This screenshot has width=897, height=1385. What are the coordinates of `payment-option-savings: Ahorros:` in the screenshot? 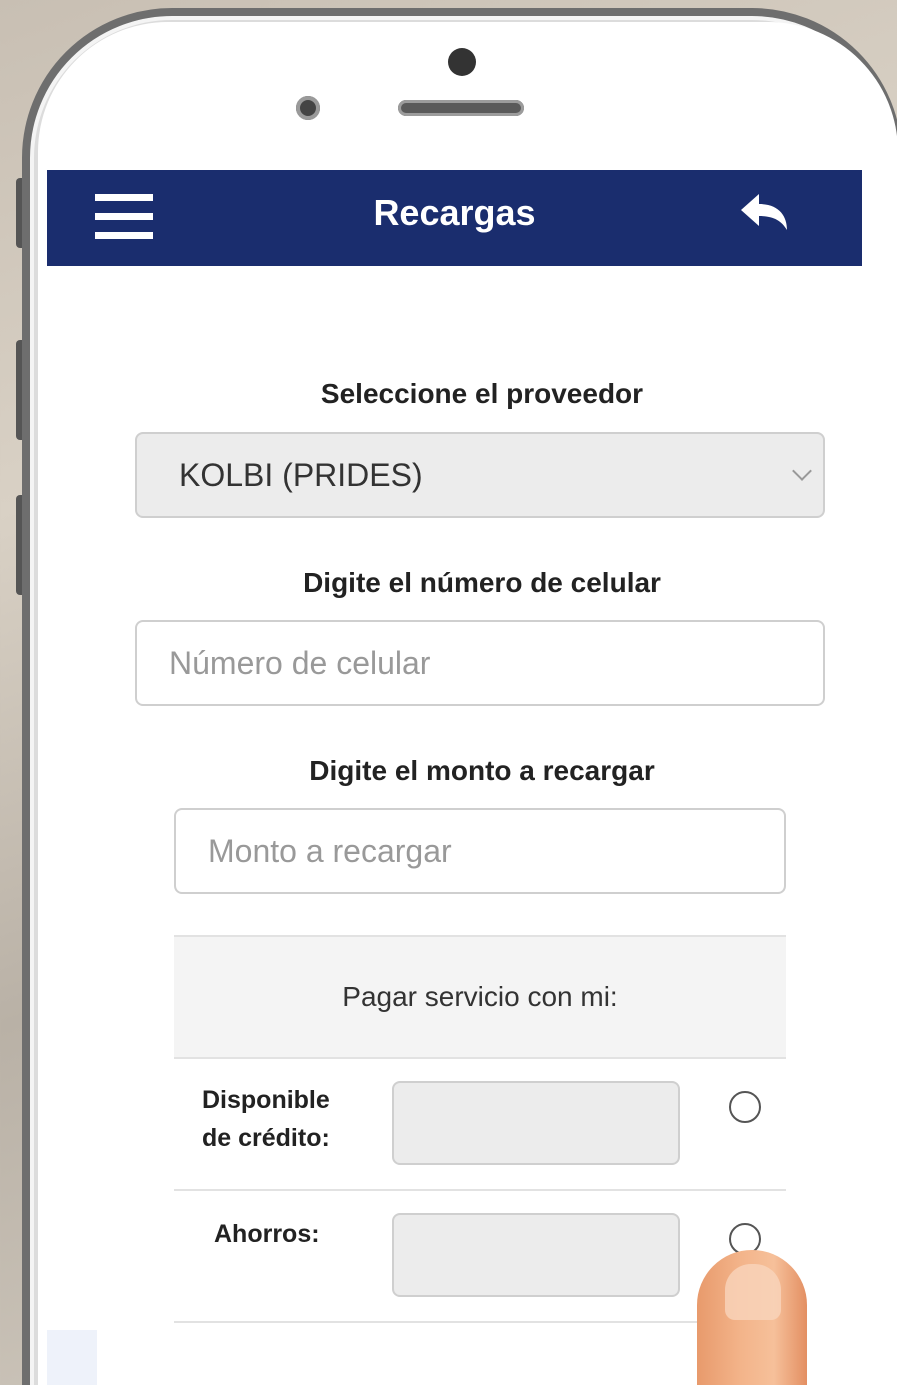 It's located at (480, 1257).